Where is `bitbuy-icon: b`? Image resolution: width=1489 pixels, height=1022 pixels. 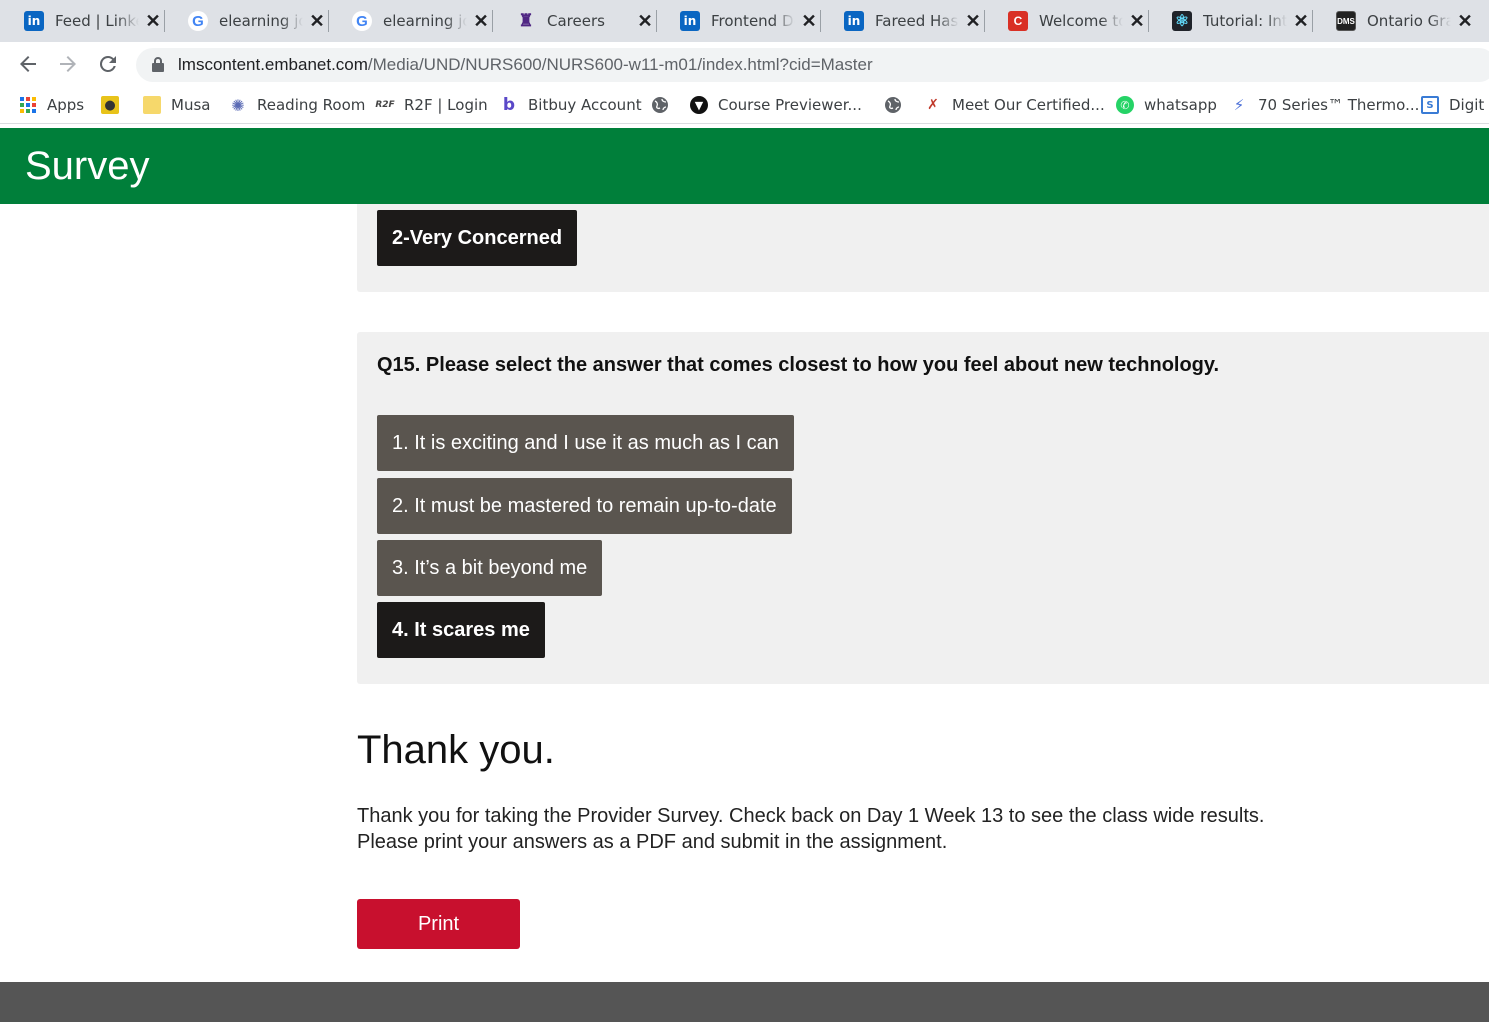
bitbuy-icon: b is located at coordinates (509, 105).